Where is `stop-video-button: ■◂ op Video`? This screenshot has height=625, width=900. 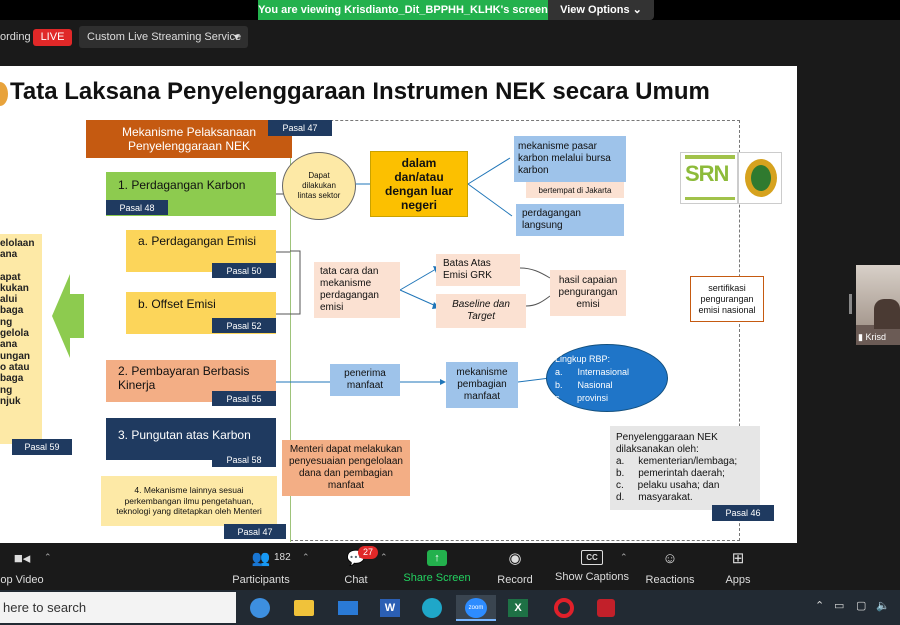
stop-video-button: ■◂ op Video is located at coordinates (22, 566).